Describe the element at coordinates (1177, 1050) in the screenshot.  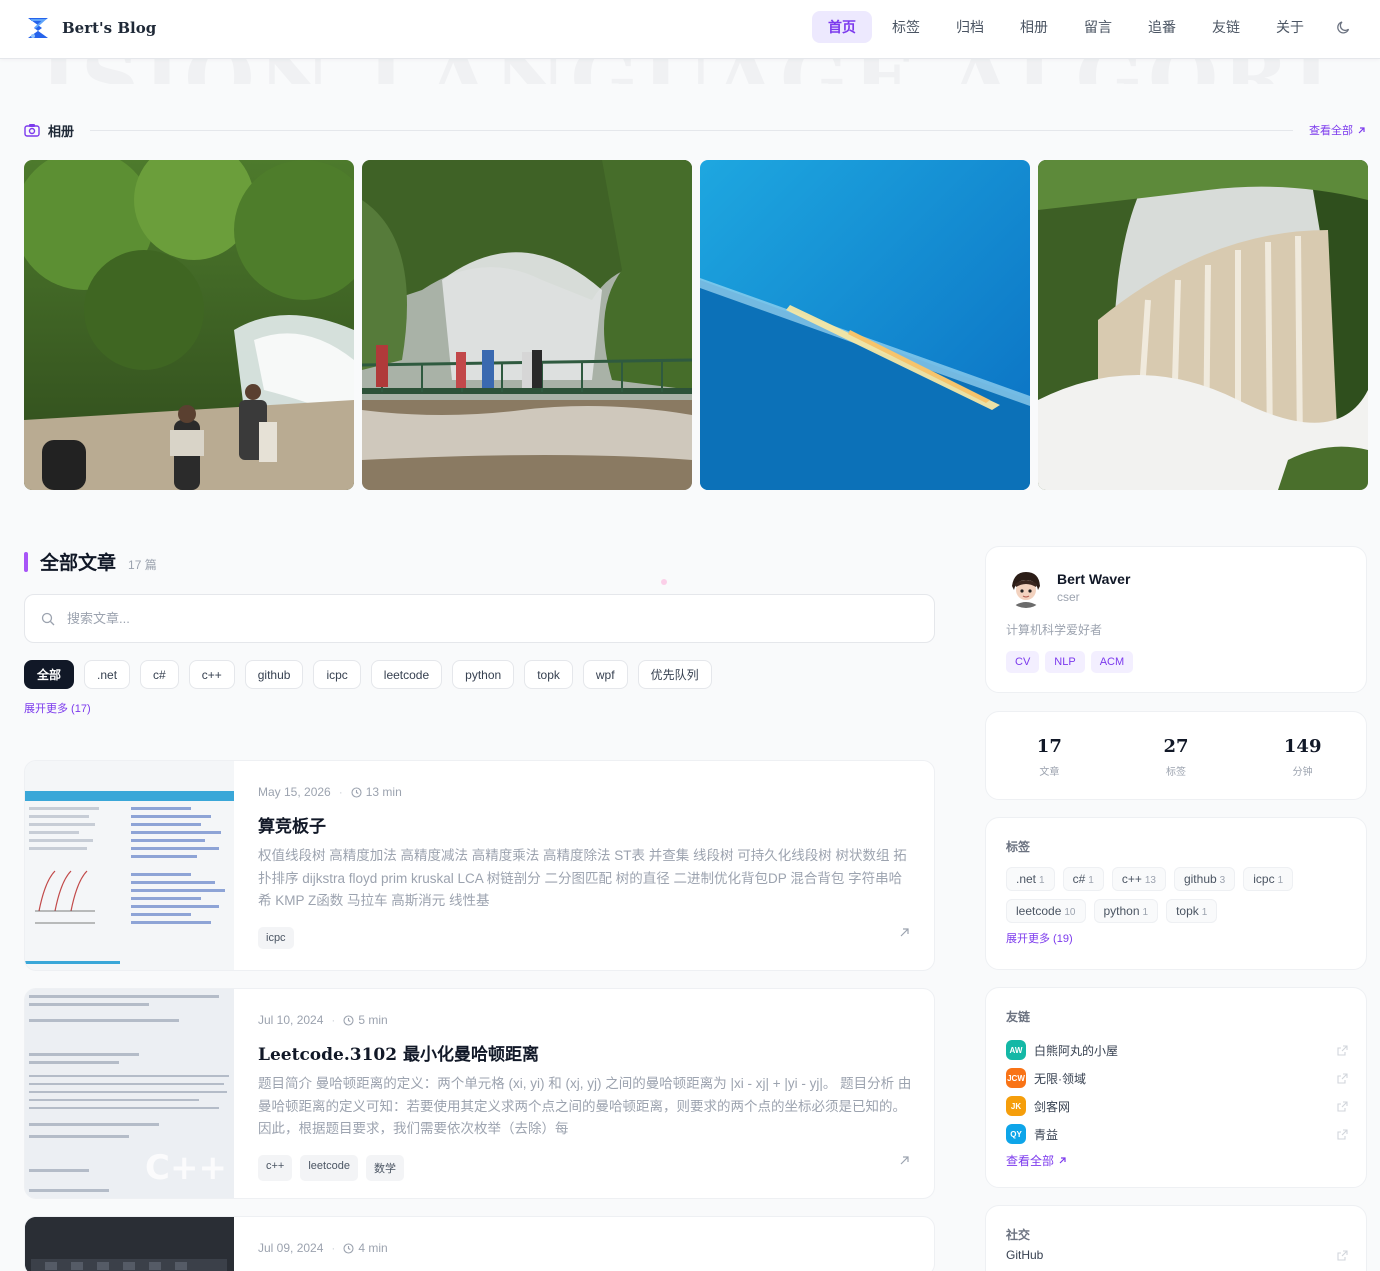
I see `friend-link: AW 白熊阿丸的小屋` at that location.